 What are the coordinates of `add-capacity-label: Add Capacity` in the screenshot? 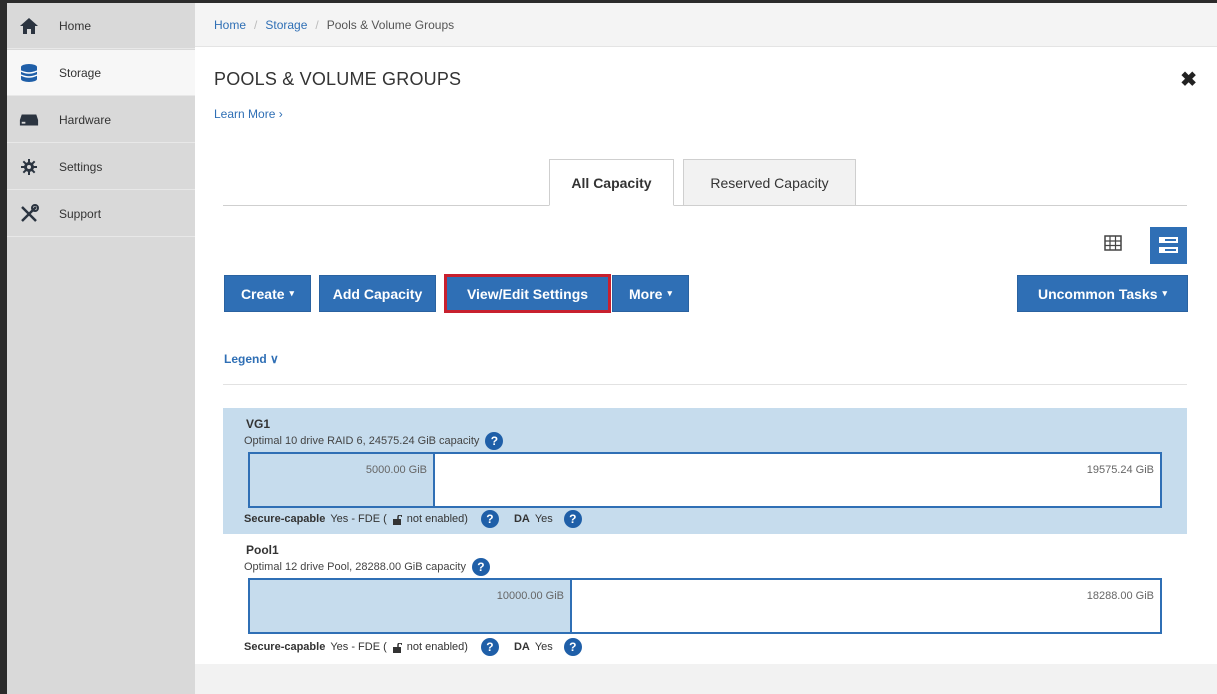 It's located at (377, 293).